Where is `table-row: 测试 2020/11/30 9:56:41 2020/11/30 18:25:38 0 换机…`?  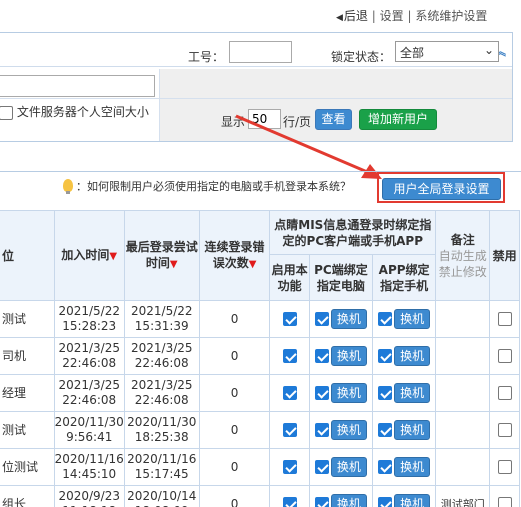 table-row: 测试 2020/11/30 9:56:41 2020/11/30 18:25:38 0 换机… is located at coordinates (260, 430).